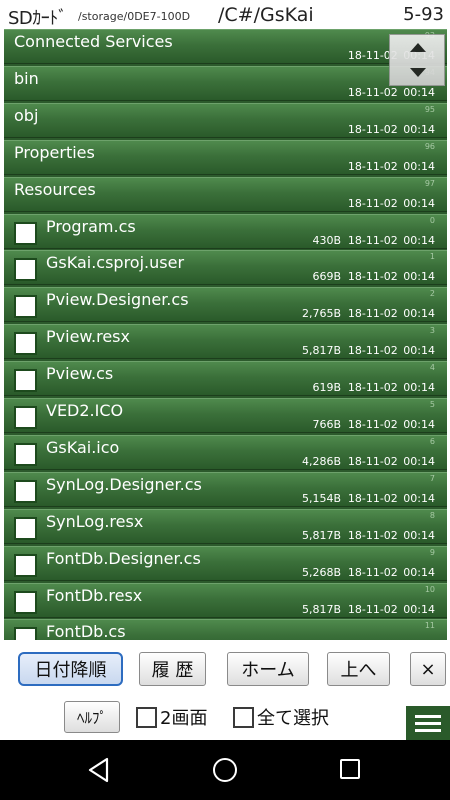 The height and width of the screenshot is (800, 450). Describe the element at coordinates (225, 194) in the screenshot. I see `folder-row: Resources 97 18-11-02 00:14` at that location.